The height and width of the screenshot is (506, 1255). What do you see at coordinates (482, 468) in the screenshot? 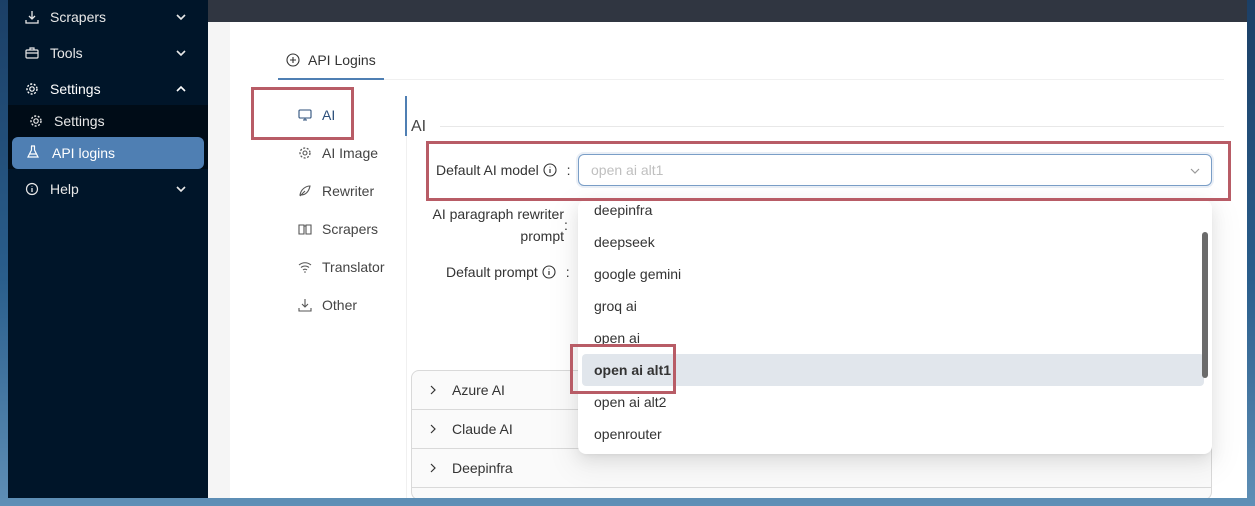
I see `provider-label: Deepinfra` at bounding box center [482, 468].